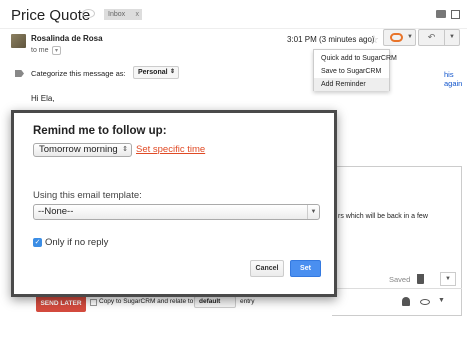 Image resolution: width=467 pixels, height=350 pixels. I want to click on inbox-label-chip: Inbox x, so click(123, 14).